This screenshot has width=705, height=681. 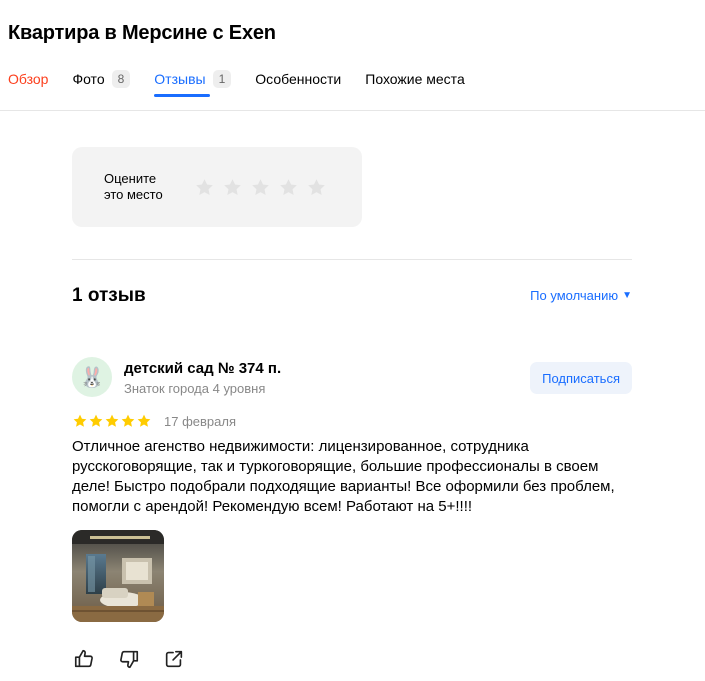 I want to click on dislike-icon, so click(x=129, y=659).